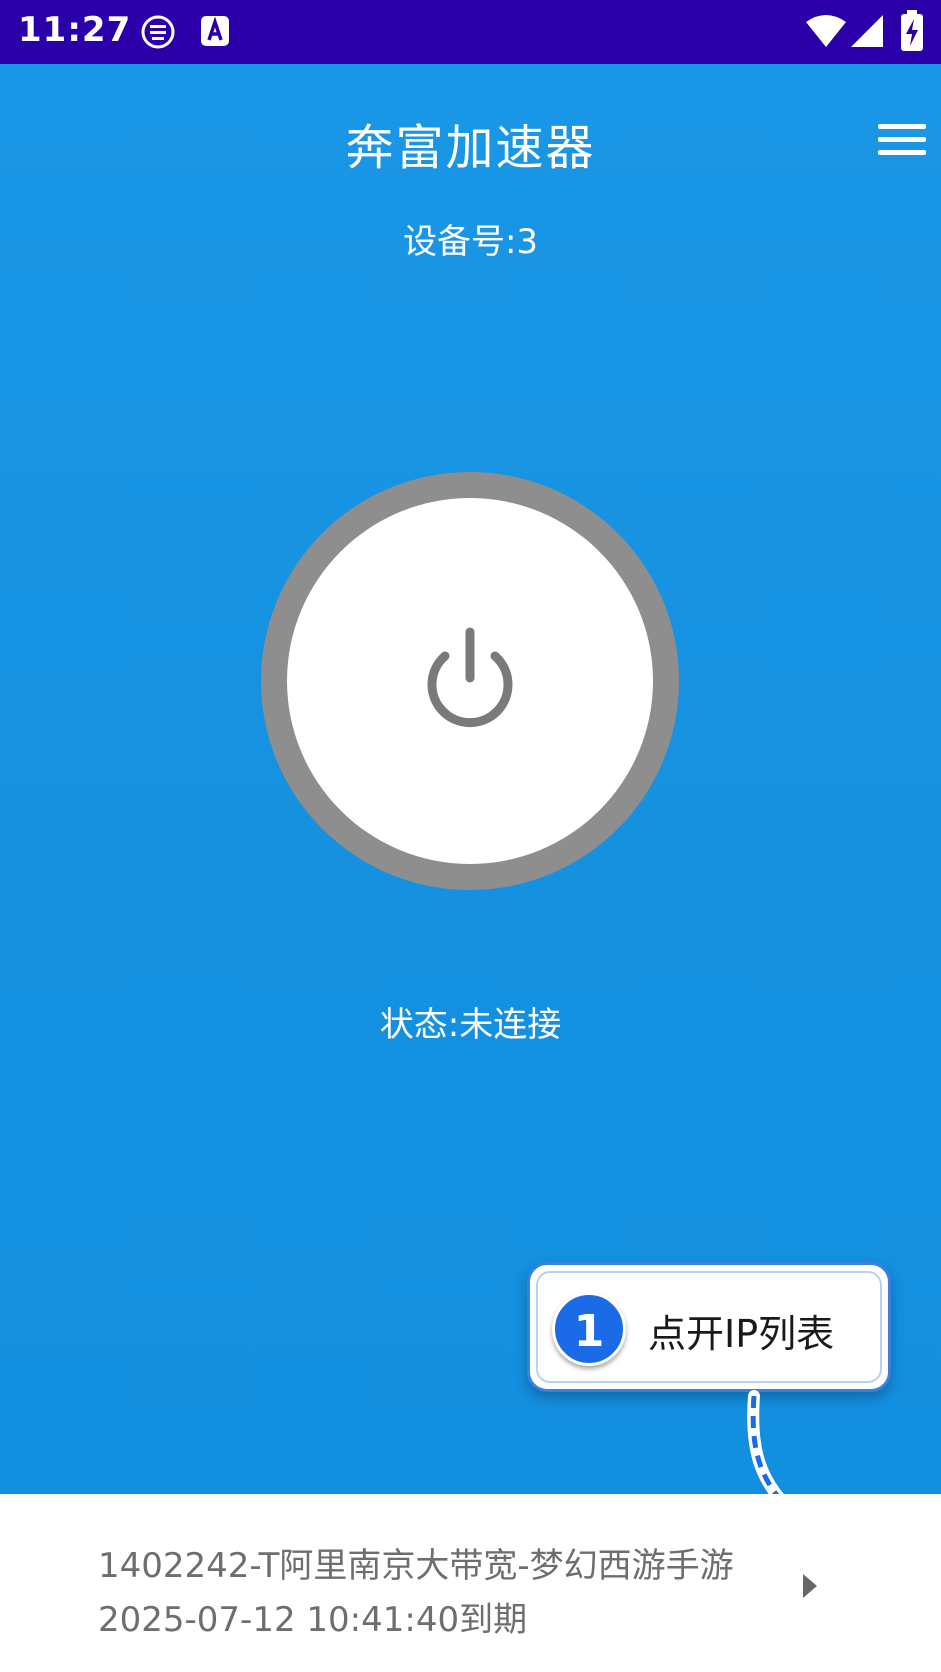 Image resolution: width=941 pixels, height=1672 pixels. What do you see at coordinates (810, 1586) in the screenshot?
I see `caret-right-icon` at bounding box center [810, 1586].